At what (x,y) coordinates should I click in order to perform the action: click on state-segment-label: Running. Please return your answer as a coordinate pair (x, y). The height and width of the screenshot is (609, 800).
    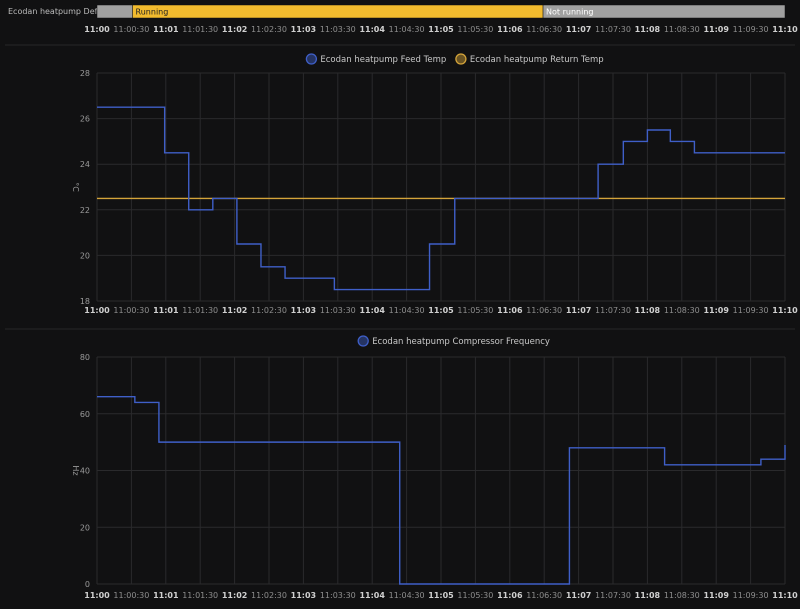
    Looking at the image, I should click on (152, 12).